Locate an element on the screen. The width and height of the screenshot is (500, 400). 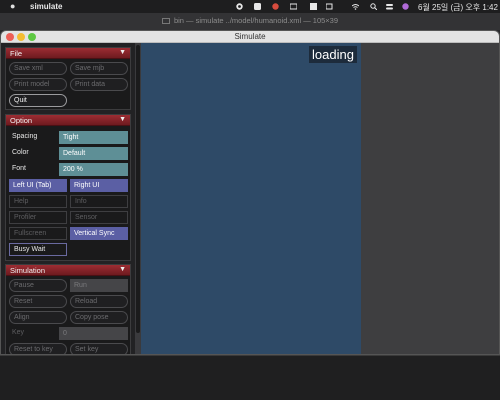
scrollbar-thumb is located at coordinates (138, 189).